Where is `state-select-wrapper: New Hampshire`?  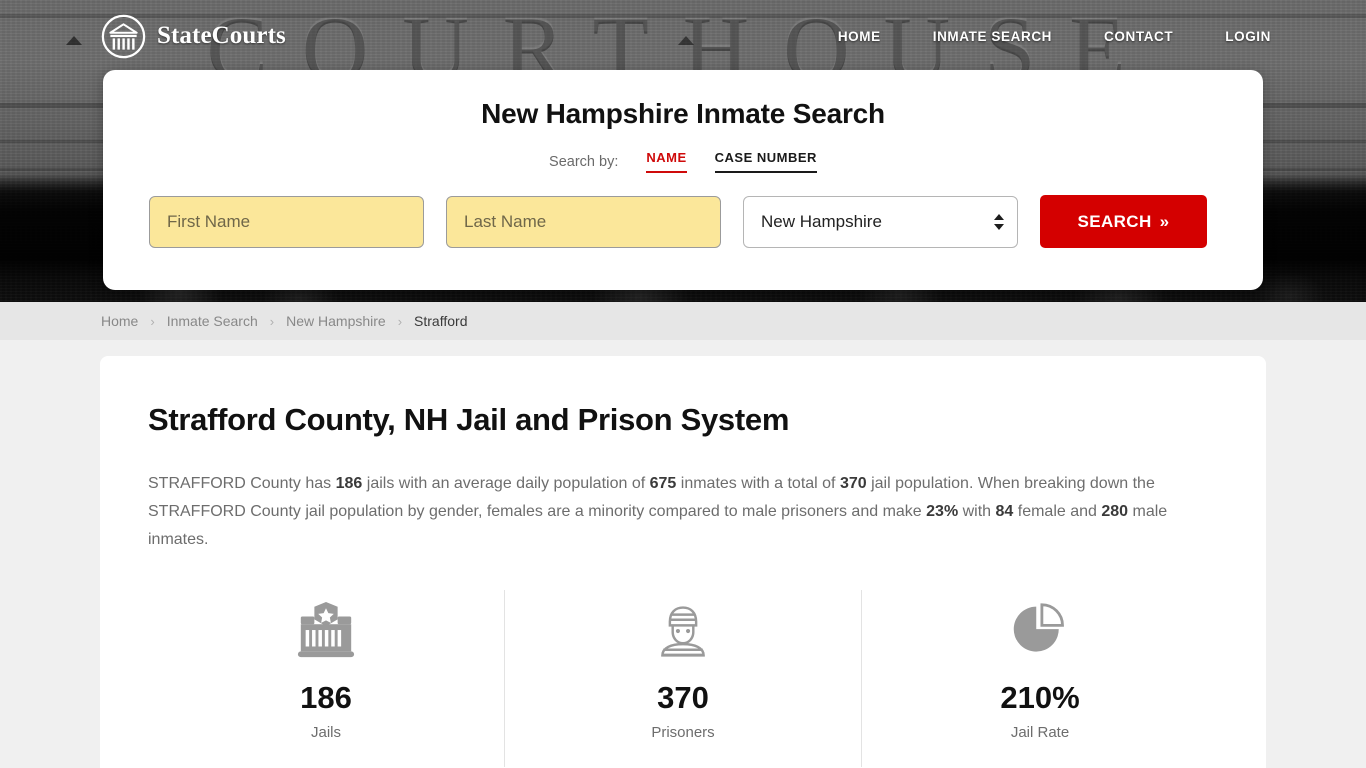
state-select-wrapper: New Hampshire is located at coordinates (880, 221).